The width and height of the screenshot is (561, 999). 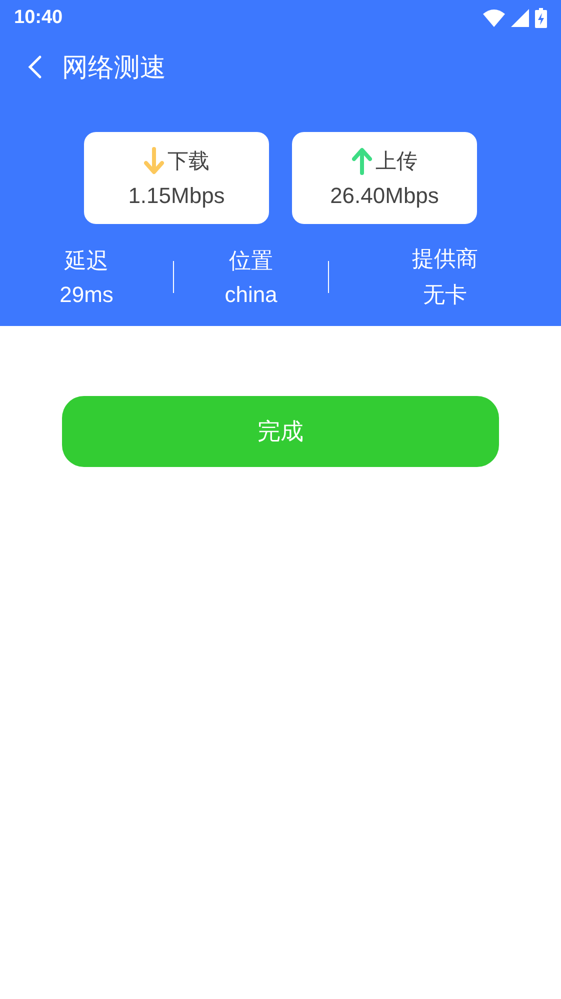 What do you see at coordinates (114, 68) in the screenshot?
I see `page-title: 网络测速` at bounding box center [114, 68].